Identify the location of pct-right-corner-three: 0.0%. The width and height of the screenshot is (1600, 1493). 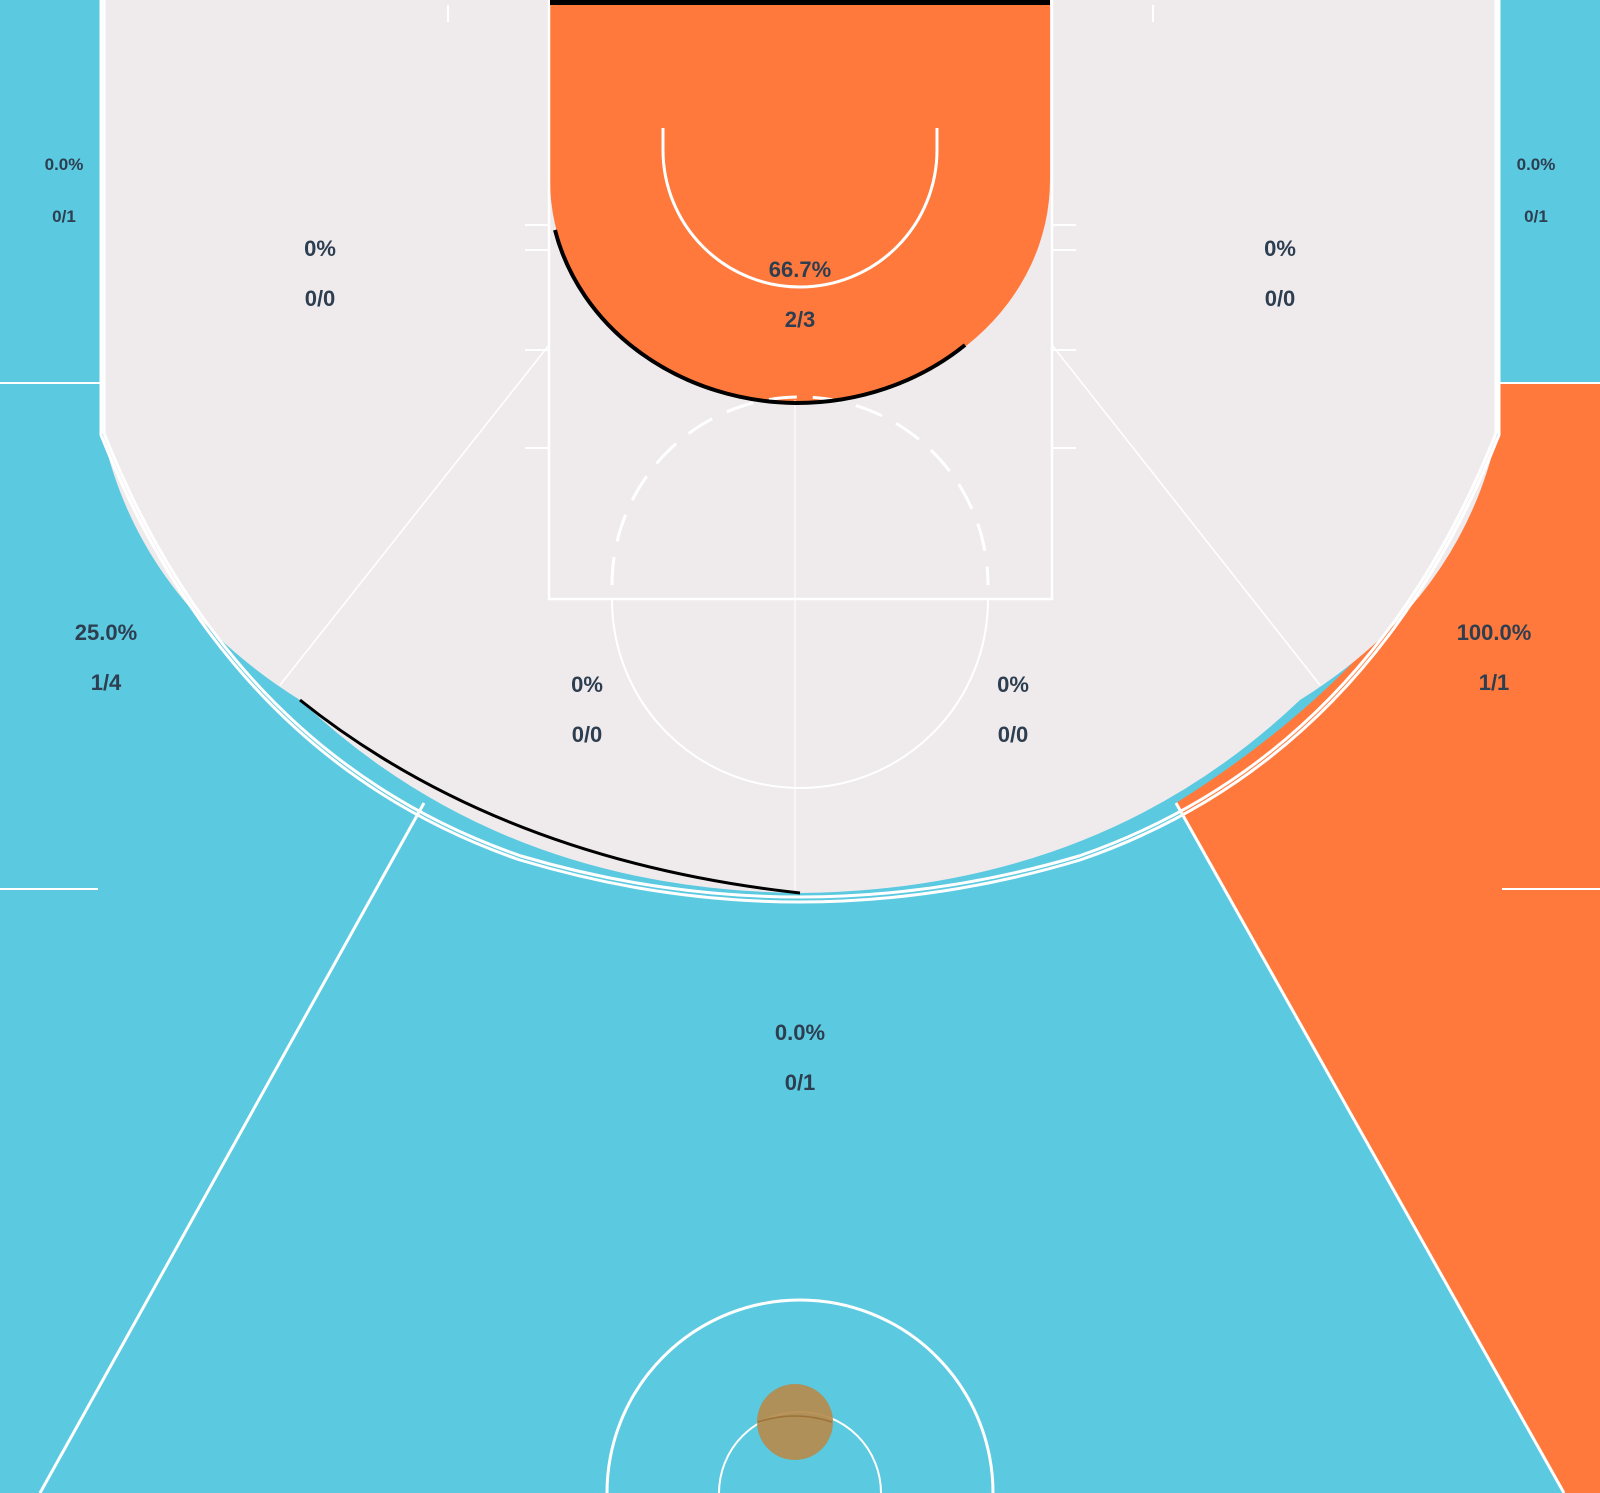
(1536, 164).